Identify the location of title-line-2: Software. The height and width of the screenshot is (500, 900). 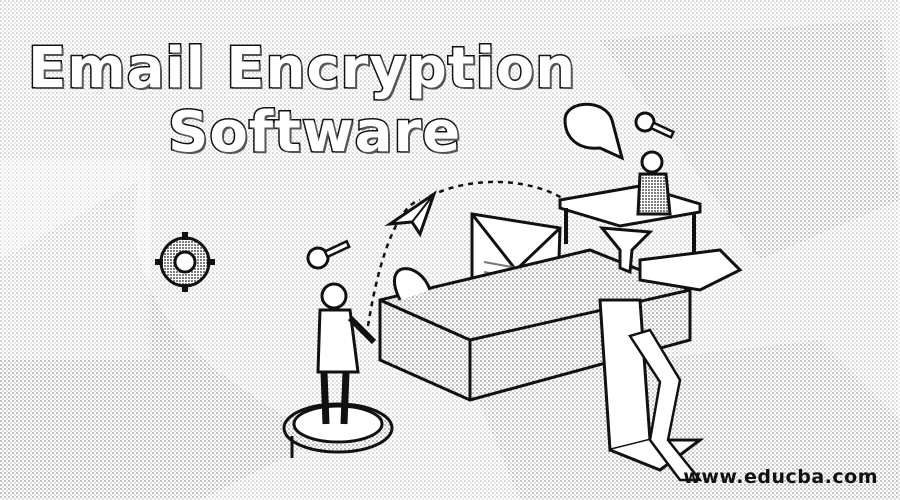
(314, 133).